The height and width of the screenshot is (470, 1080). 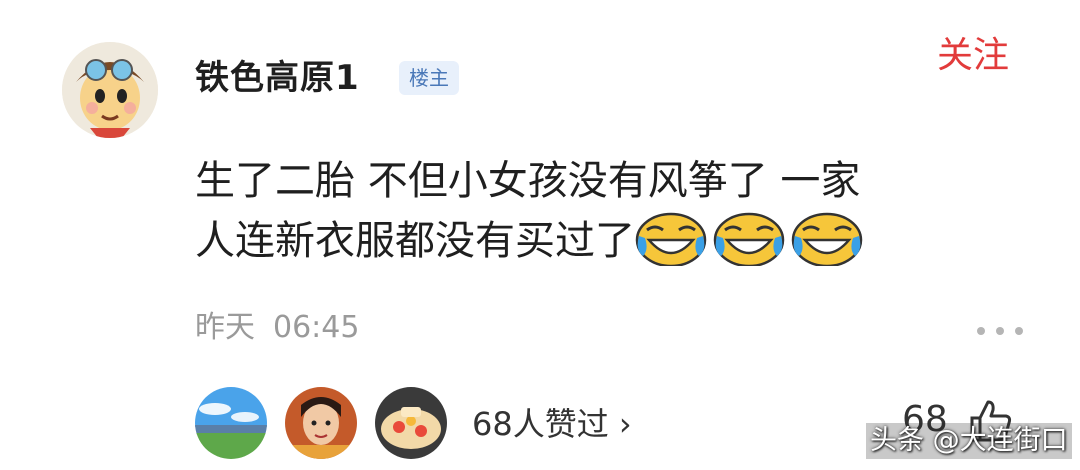 What do you see at coordinates (528, 181) in the screenshot?
I see `comment-line-1: 生了二胎 不但小女孩没有风筝了 一家` at bounding box center [528, 181].